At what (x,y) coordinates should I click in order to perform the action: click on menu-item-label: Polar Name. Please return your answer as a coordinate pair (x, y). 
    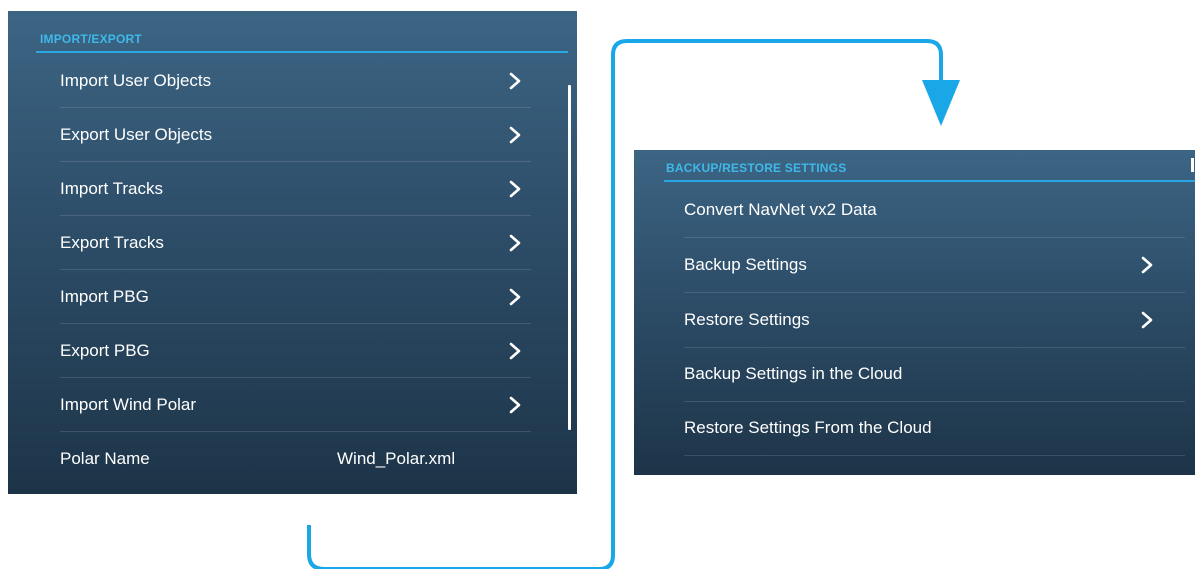
    Looking at the image, I should click on (105, 458).